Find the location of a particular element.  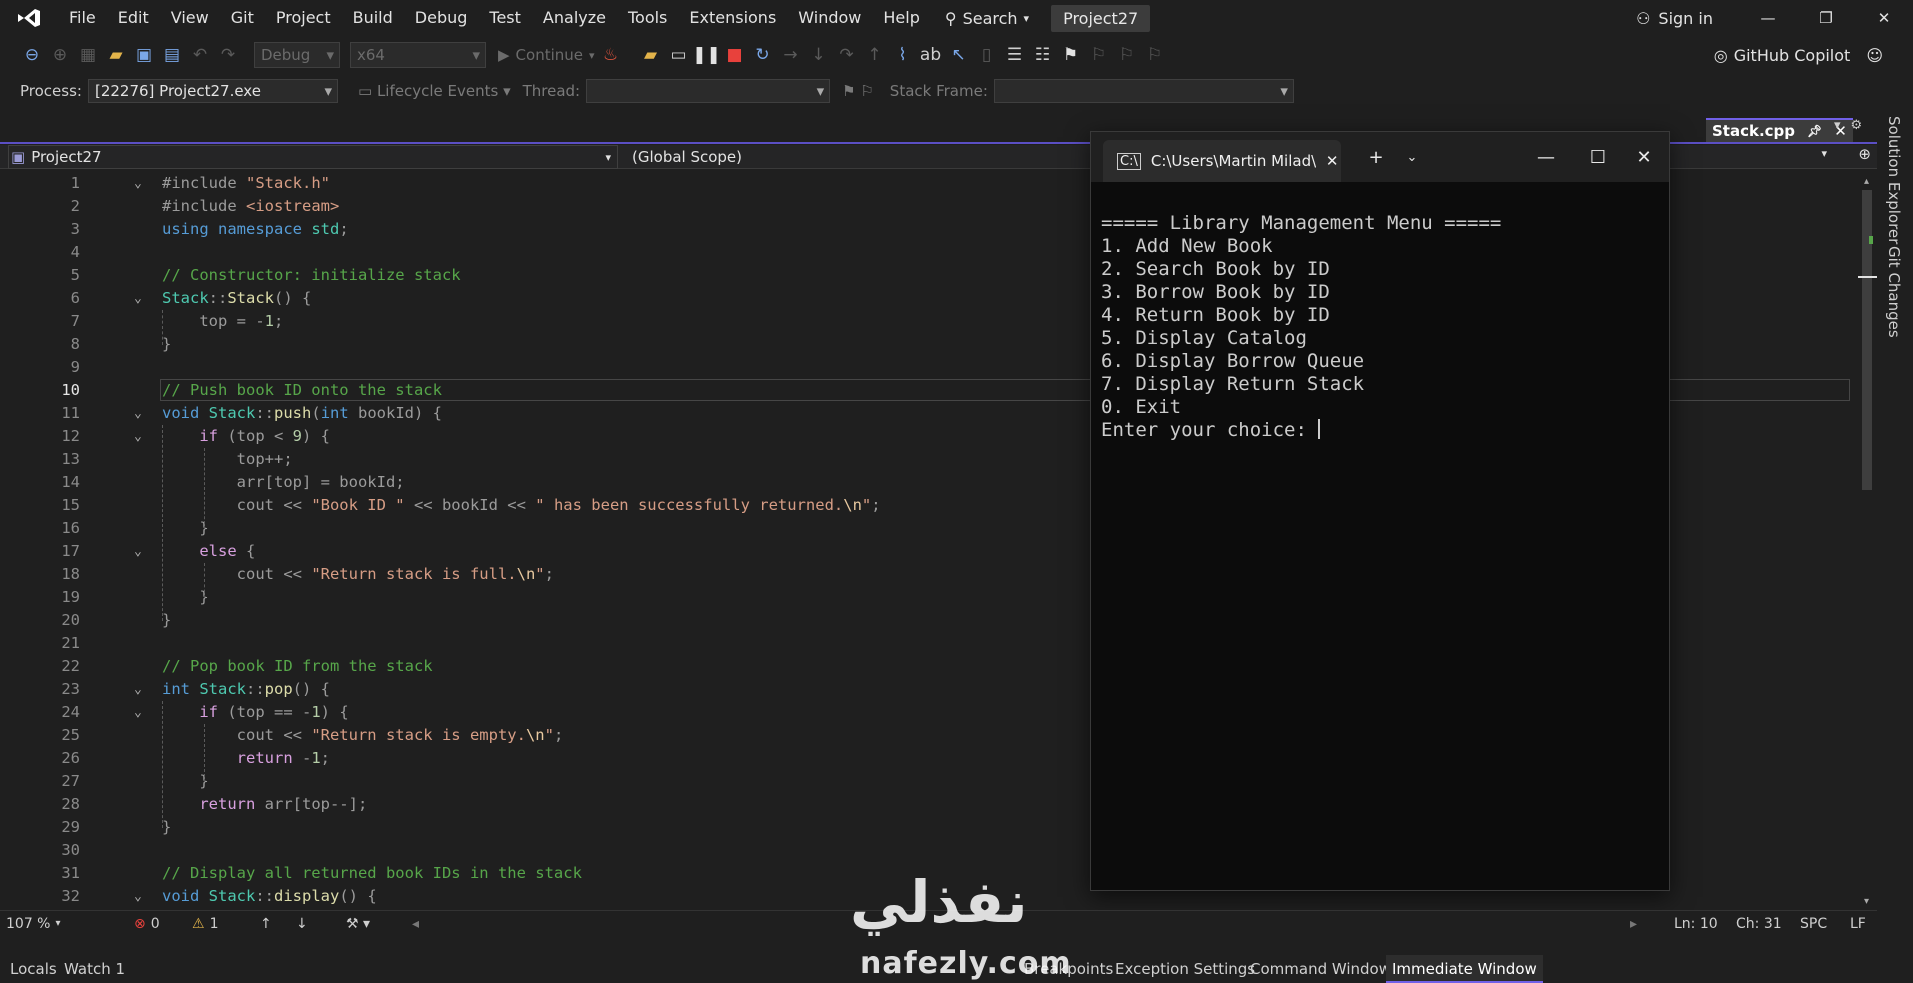

tab-watch-1: Watch 1 is located at coordinates (94, 969).